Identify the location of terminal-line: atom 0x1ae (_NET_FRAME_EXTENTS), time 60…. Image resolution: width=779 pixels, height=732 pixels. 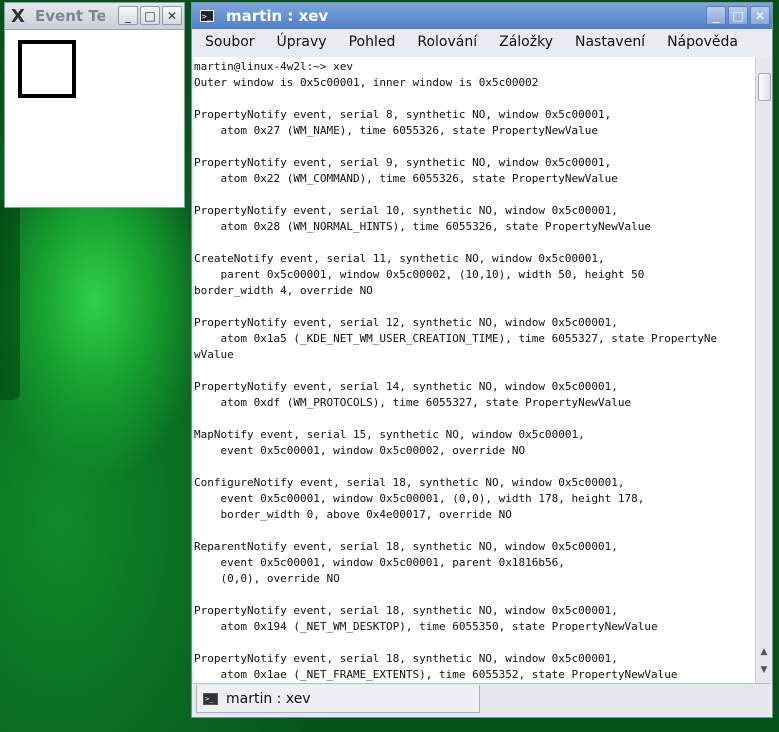
(449, 674).